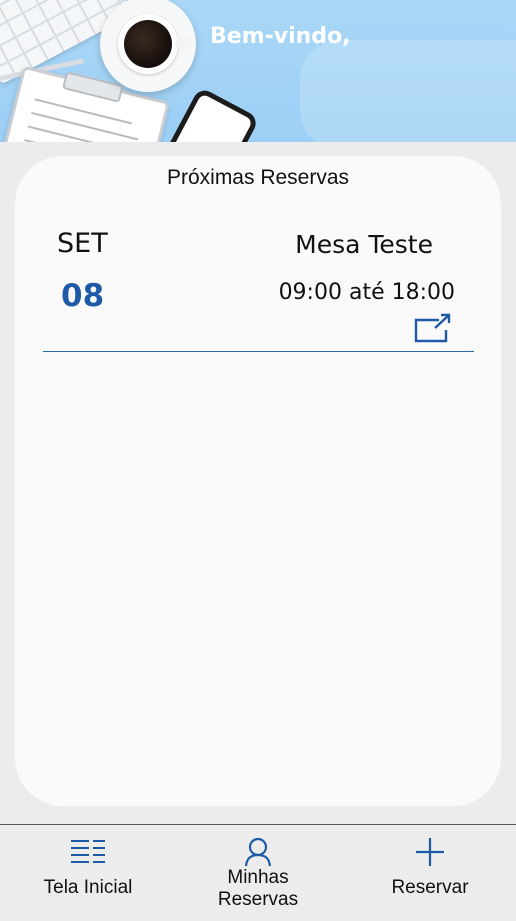  Describe the element at coordinates (408, 91) in the screenshot. I see `header-glow` at that location.